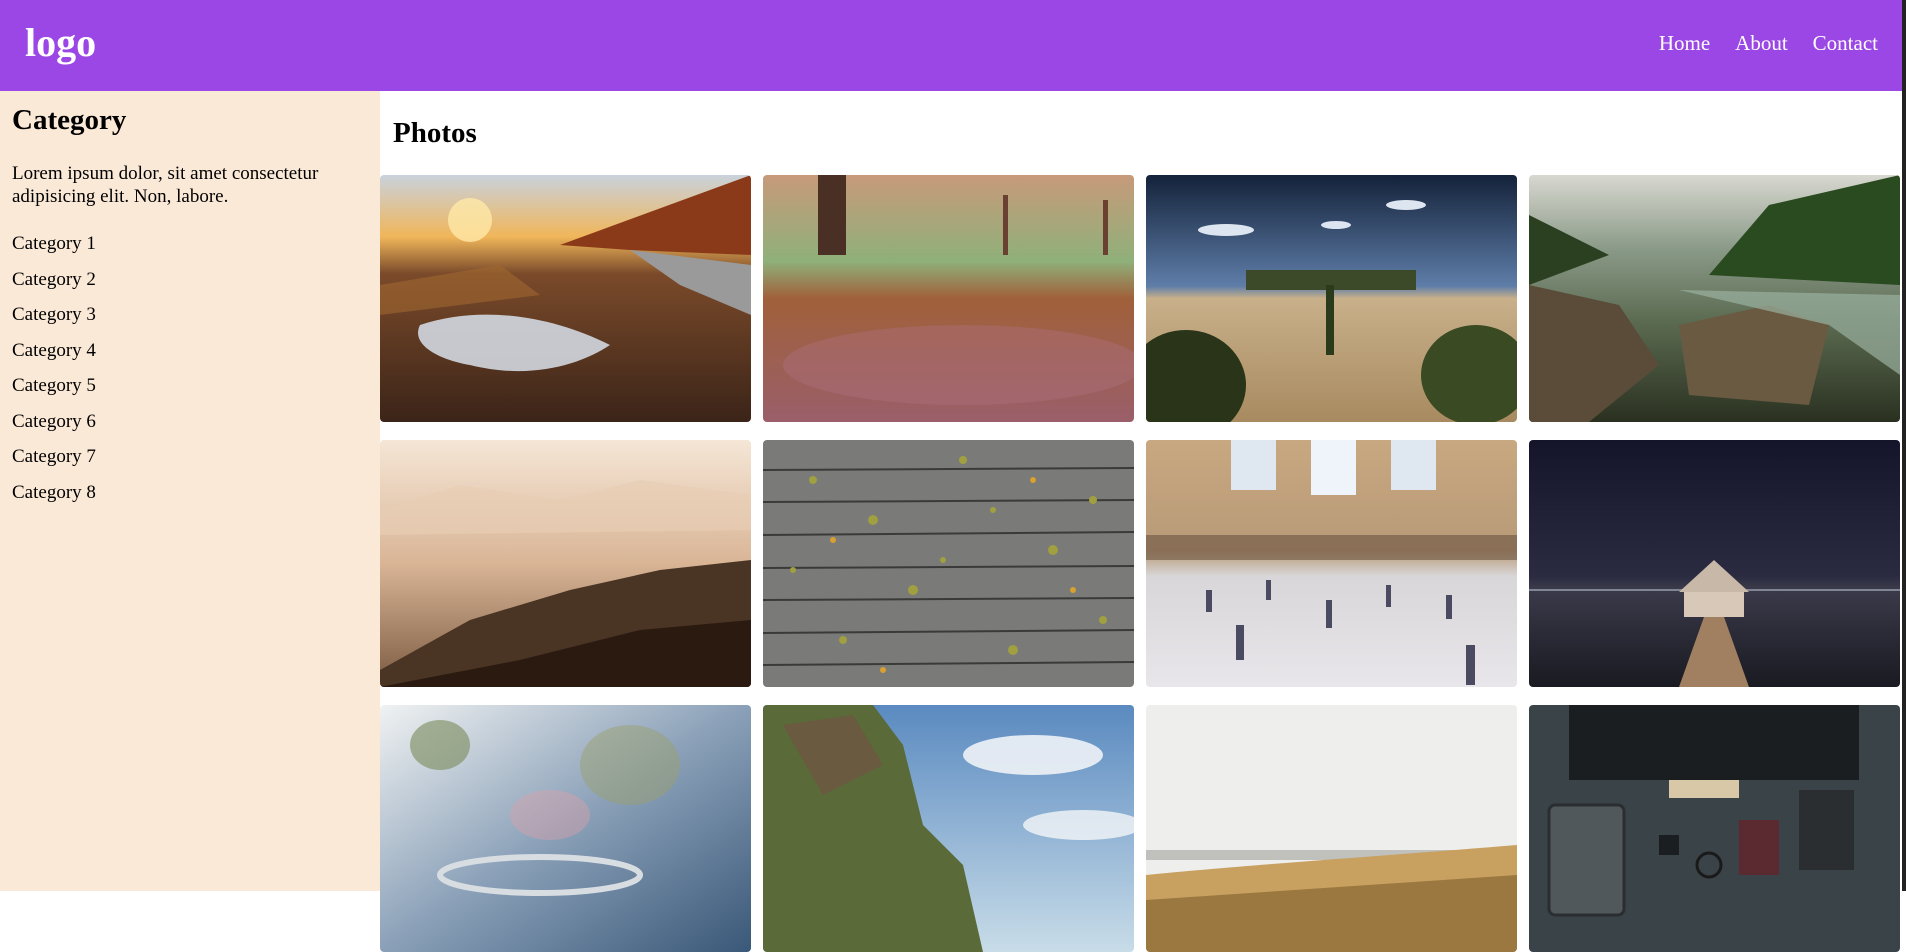  I want to click on category-item: Category 6, so click(54, 428).